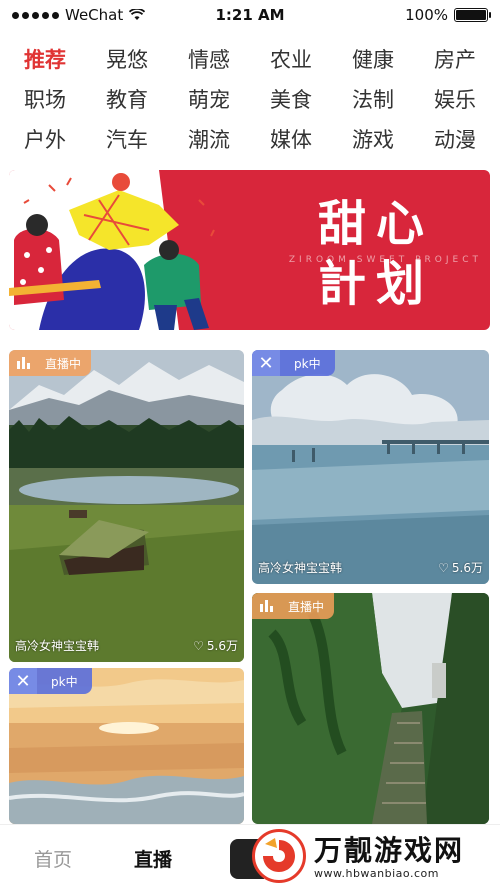 The width and height of the screenshot is (500, 889). What do you see at coordinates (389, 850) in the screenshot?
I see `watermark-title: 万靓游戏网` at bounding box center [389, 850].